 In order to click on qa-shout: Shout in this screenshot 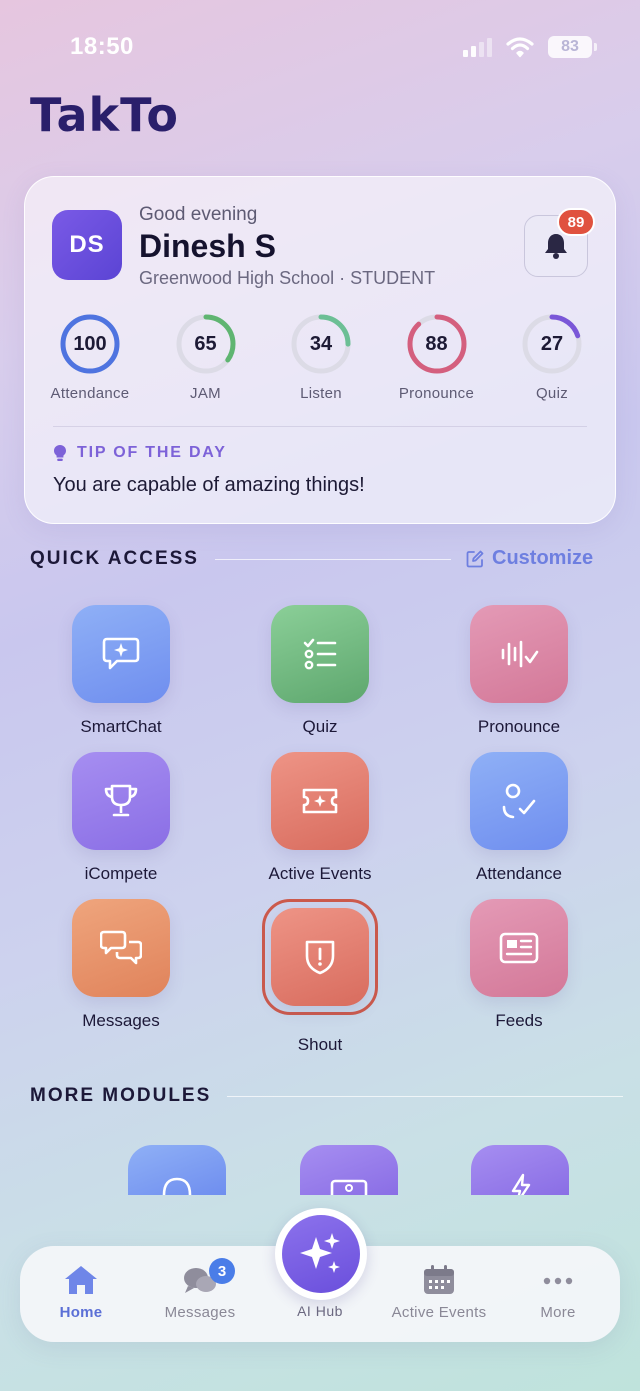, I will do `click(320, 977)`.